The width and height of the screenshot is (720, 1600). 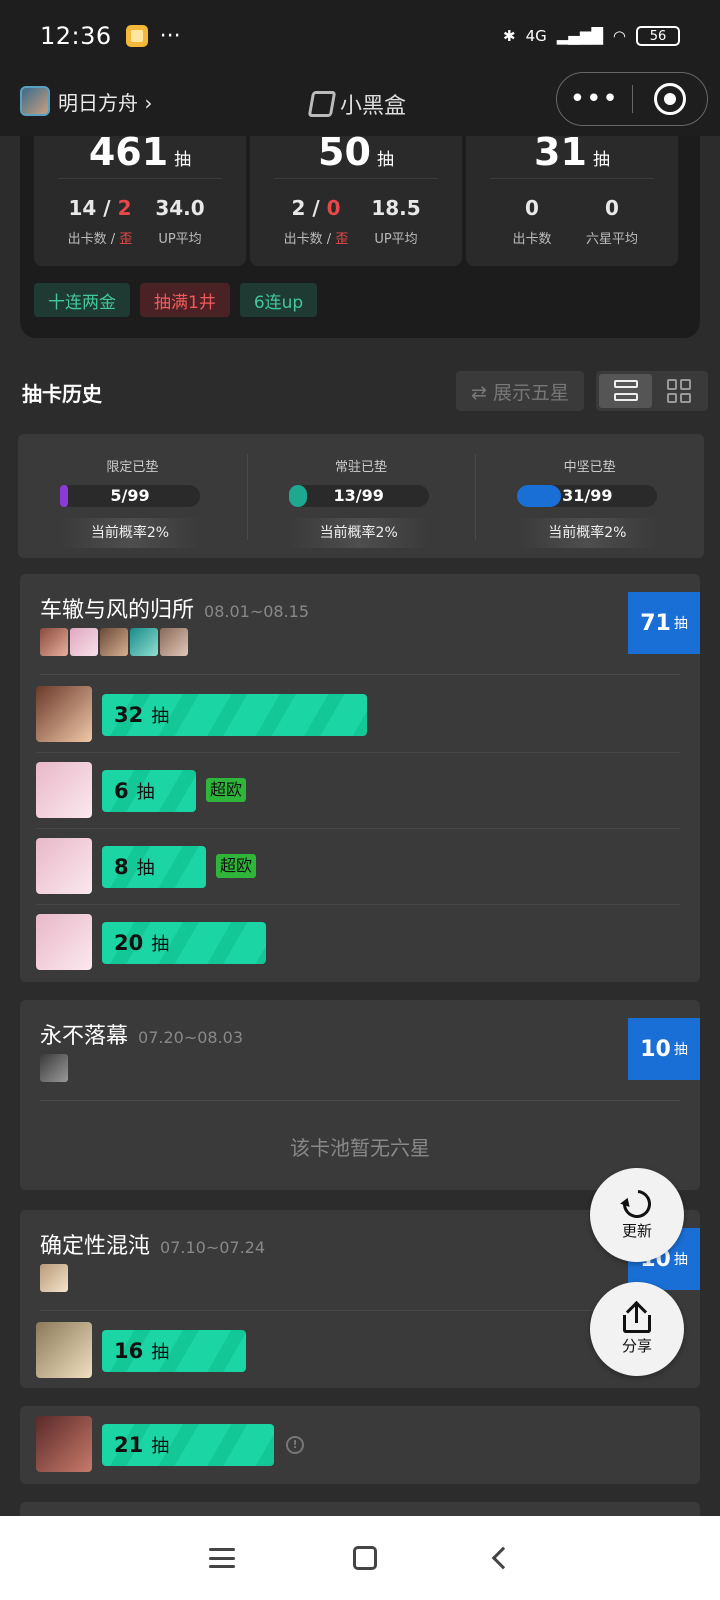 I want to click on bluetooth-icon: ✱, so click(x=509, y=36).